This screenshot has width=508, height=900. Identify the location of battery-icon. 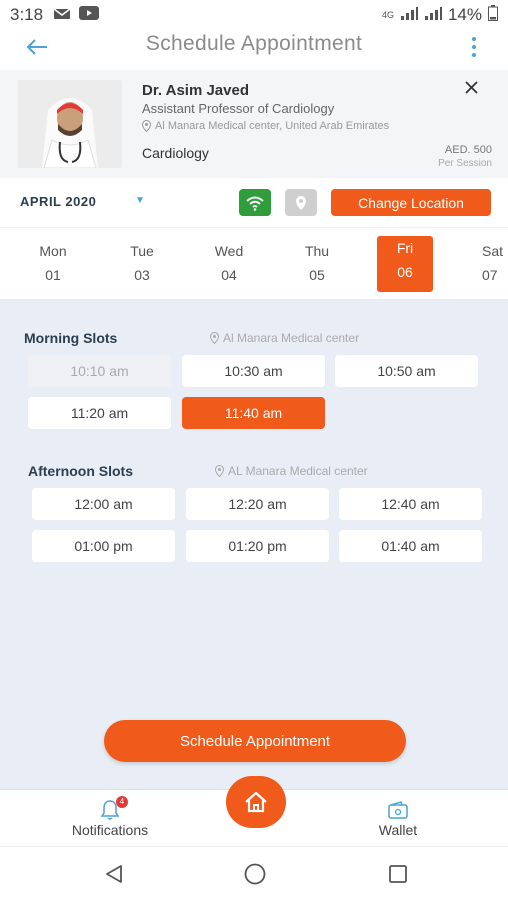
(493, 15).